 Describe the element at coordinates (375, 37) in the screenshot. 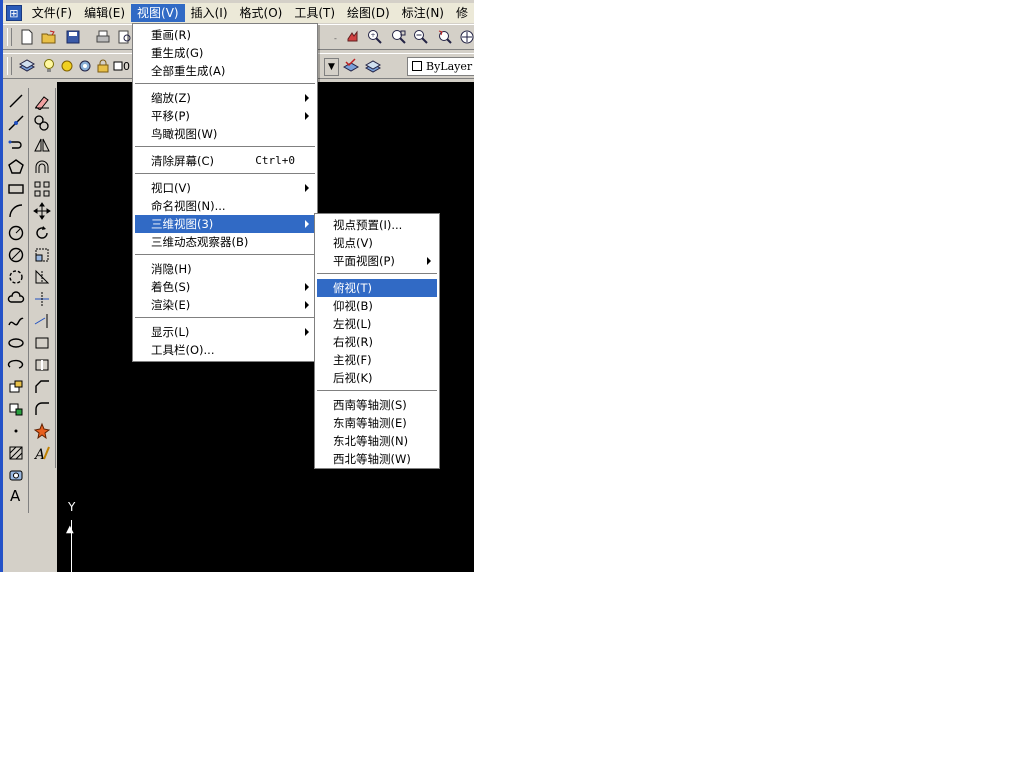

I see `zoom-realtime-icon: +` at that location.